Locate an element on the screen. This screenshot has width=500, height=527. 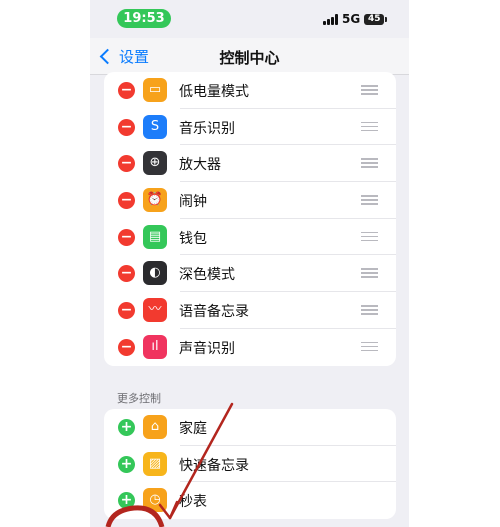
control-label: 声音识别 is located at coordinates (207, 348).